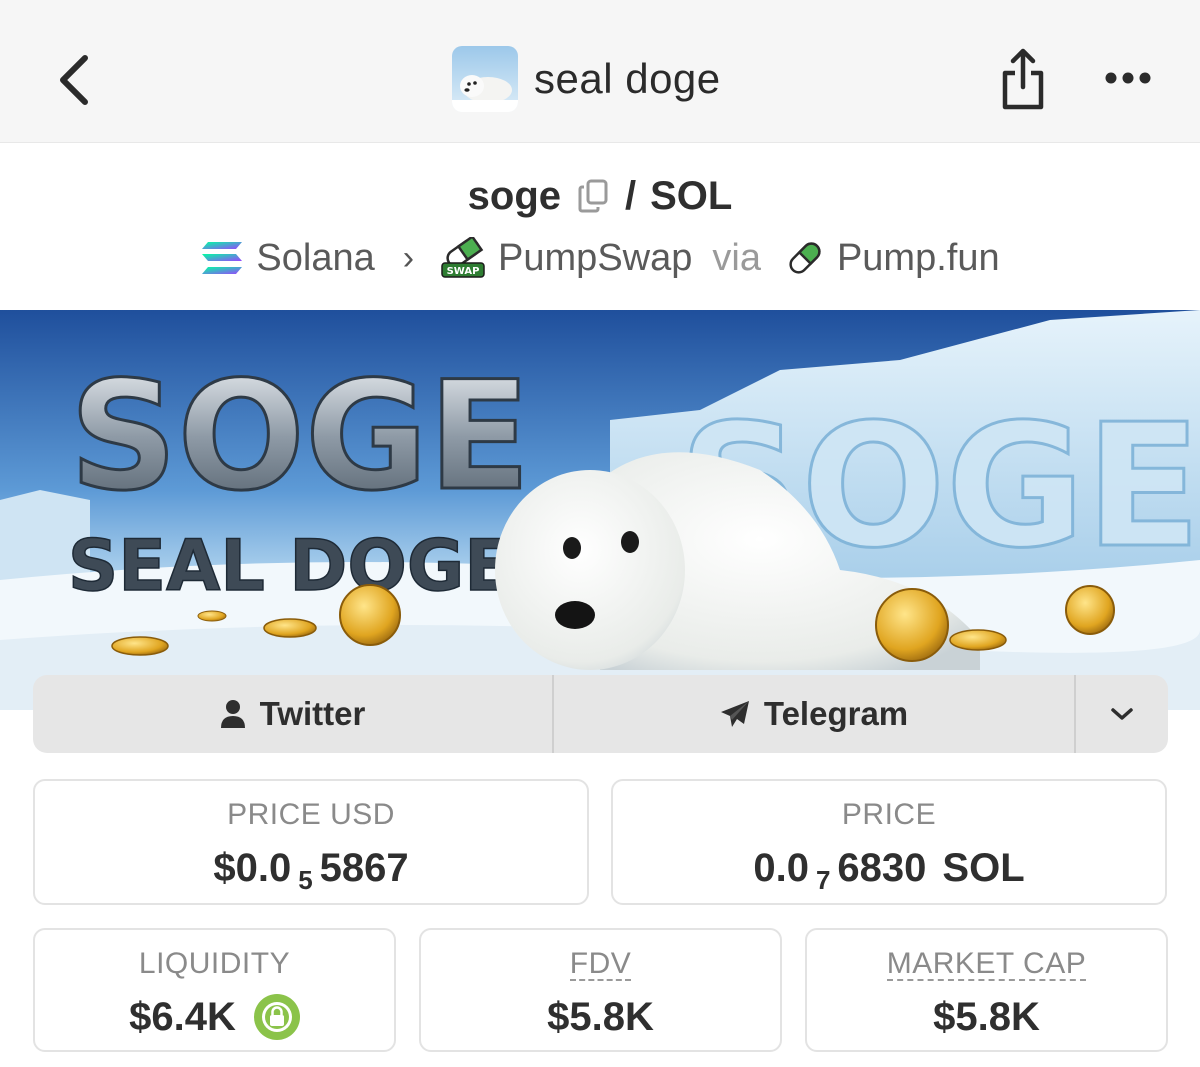  I want to click on copy-address-button, so click(593, 196).